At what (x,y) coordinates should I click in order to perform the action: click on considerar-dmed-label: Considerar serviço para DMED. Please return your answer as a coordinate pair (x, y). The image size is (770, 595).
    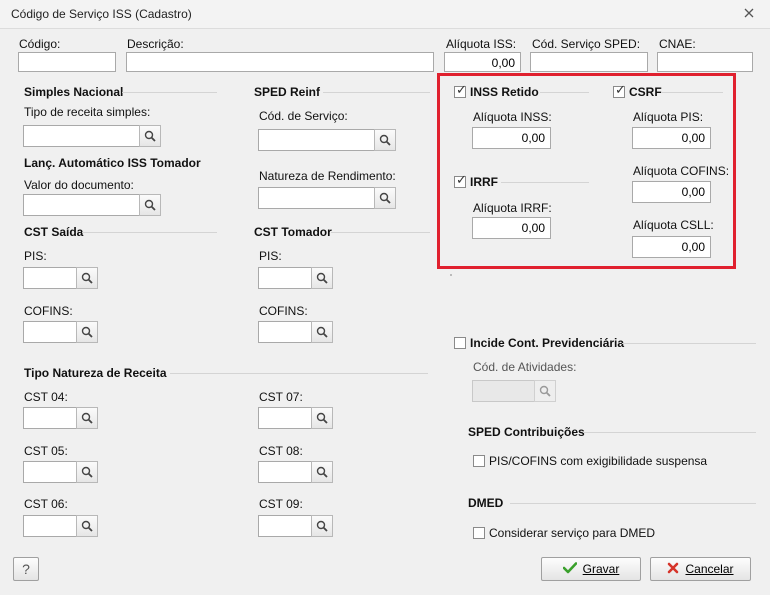
    Looking at the image, I should click on (572, 533).